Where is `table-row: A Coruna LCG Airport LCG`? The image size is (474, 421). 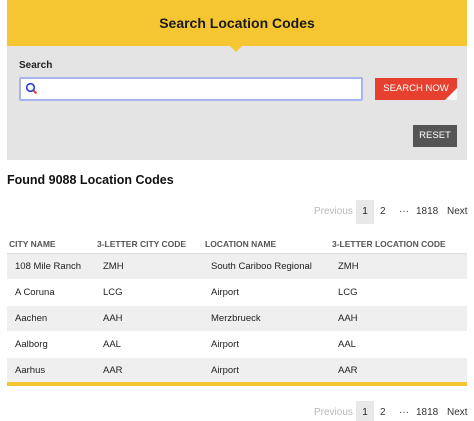
table-row: A Coruna LCG Airport LCG is located at coordinates (237, 292).